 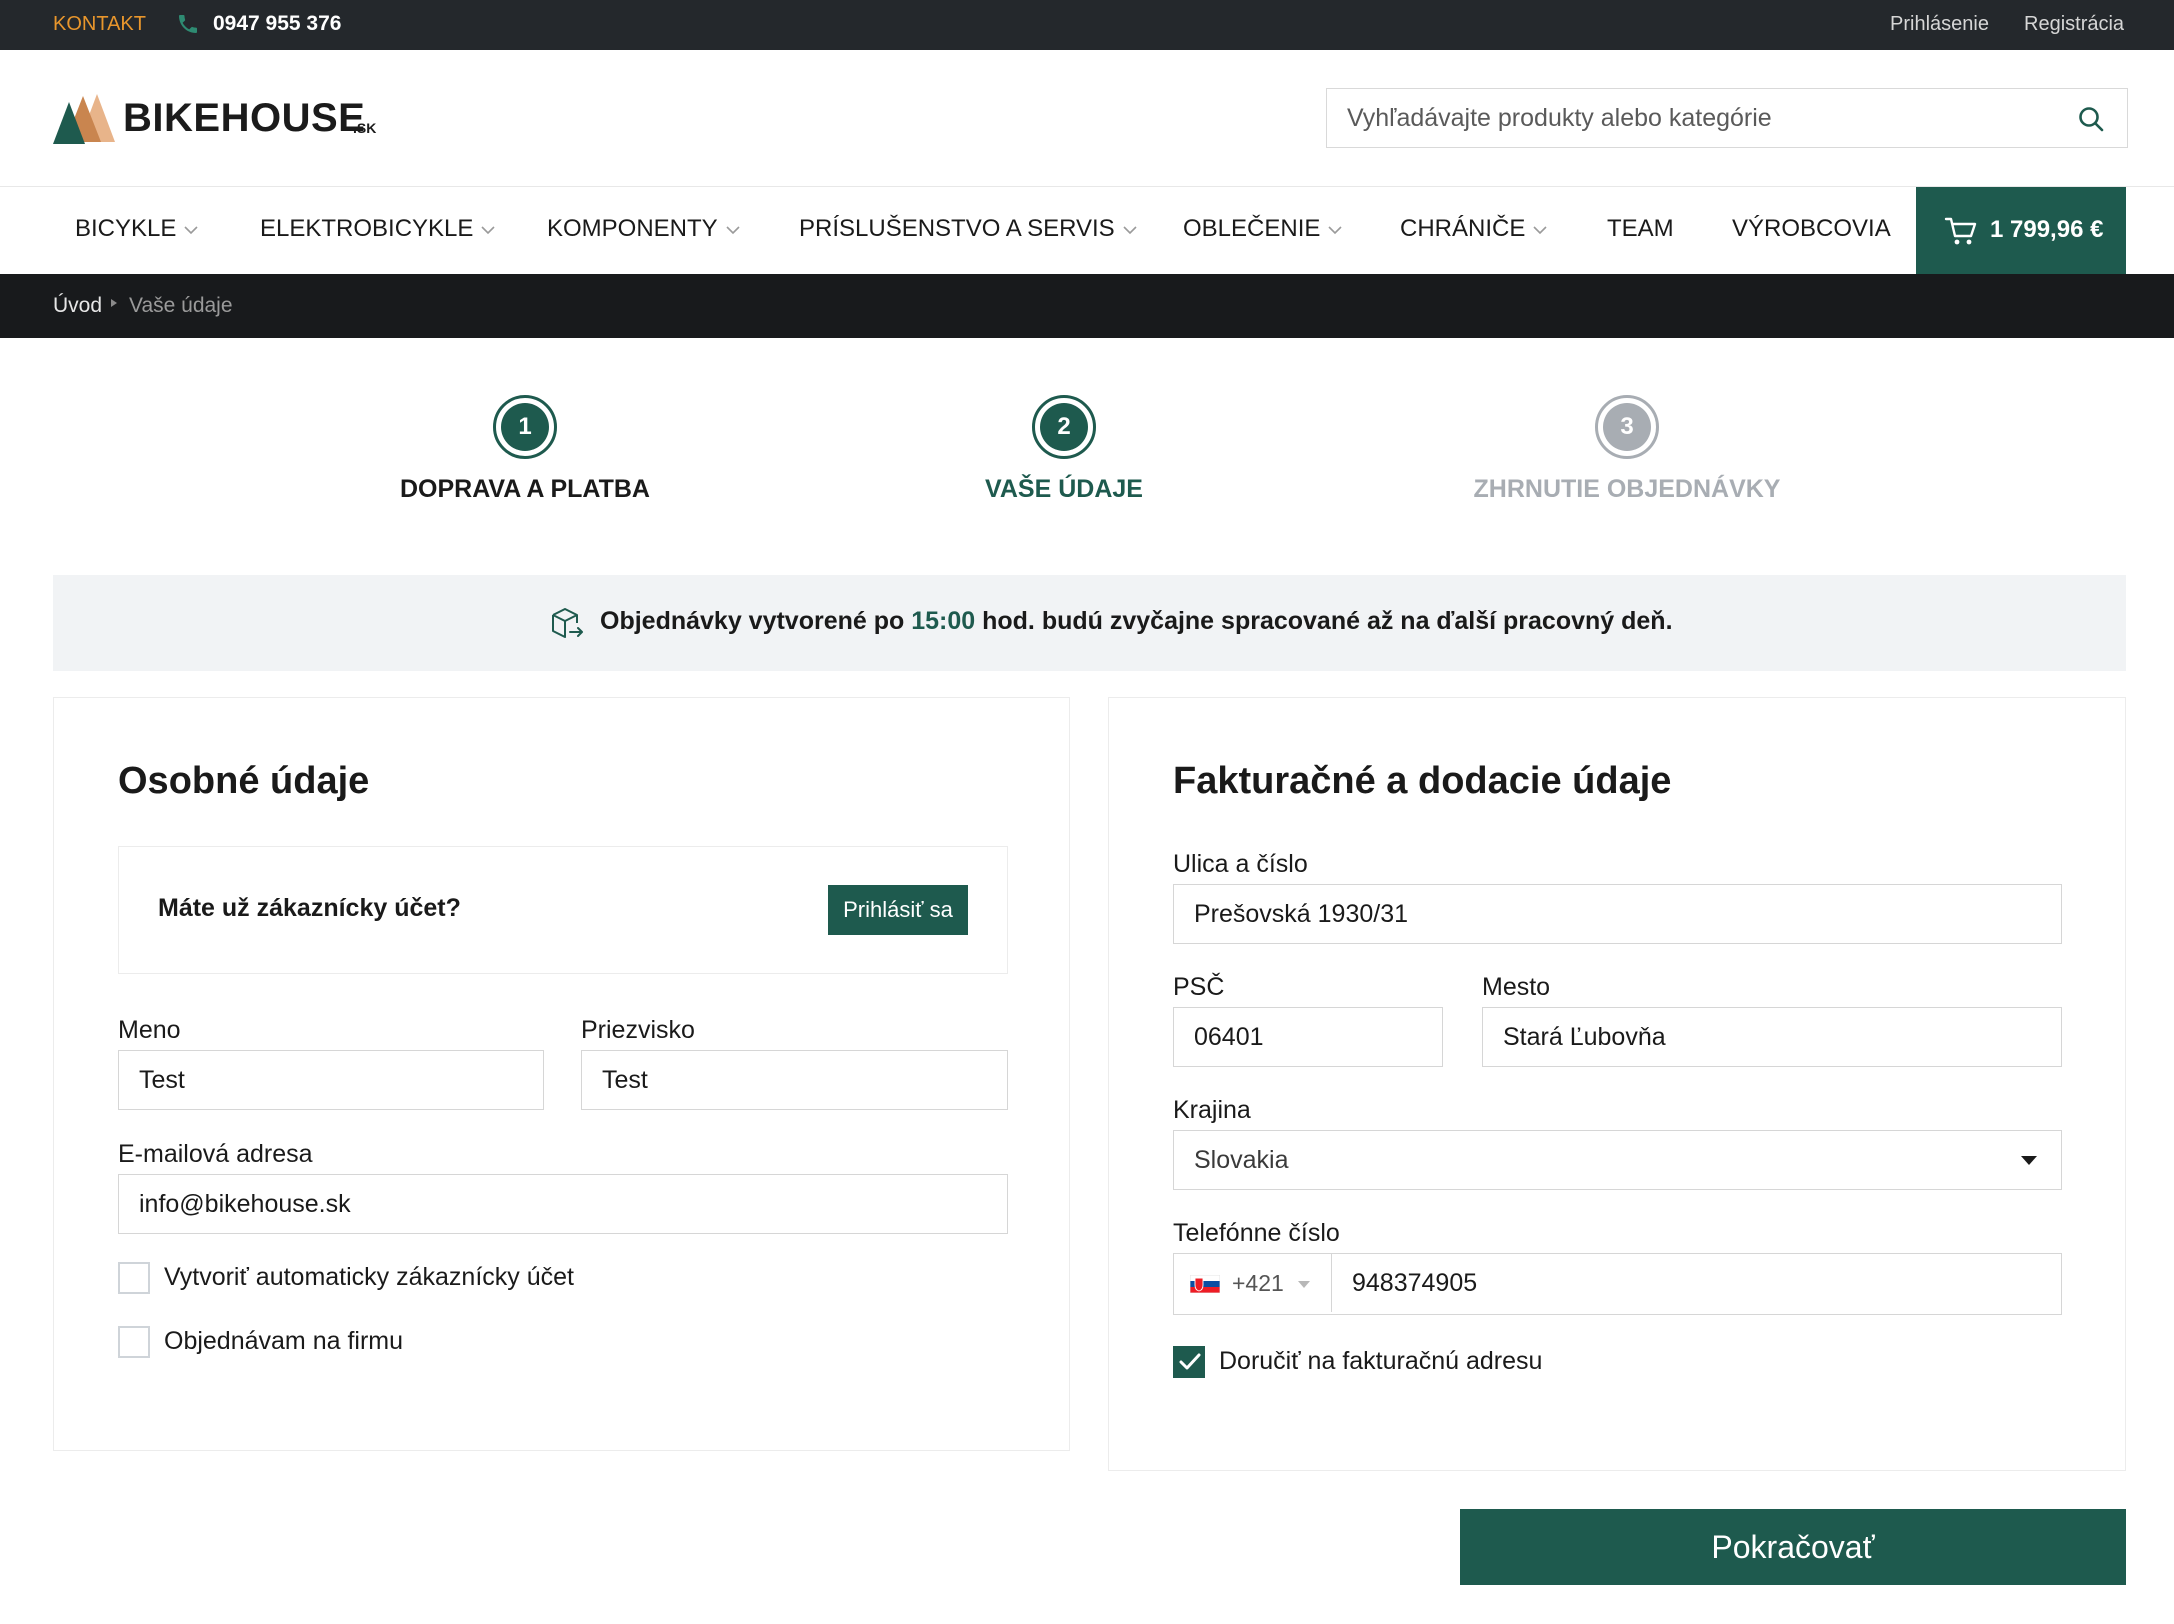 What do you see at coordinates (418, 1342) in the screenshot?
I see `company-order-row: Objednávam na firmu` at bounding box center [418, 1342].